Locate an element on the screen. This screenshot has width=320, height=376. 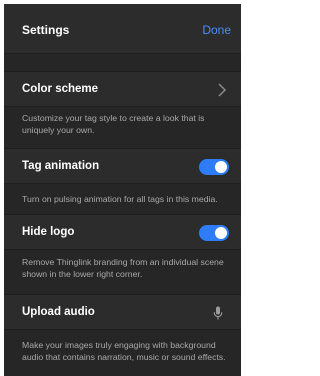
color-scheme-label: Color scheme is located at coordinates (60, 89).